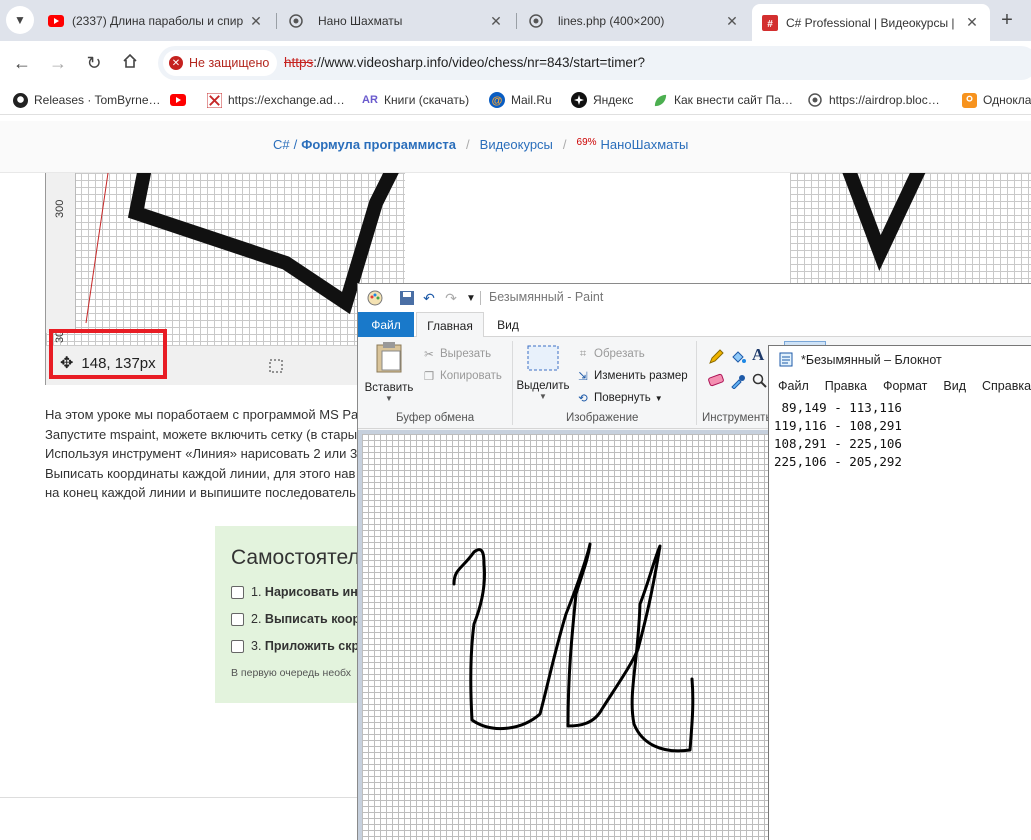 This screenshot has height=840, width=1031. I want to click on new-tab-button: +, so click(1007, 20).